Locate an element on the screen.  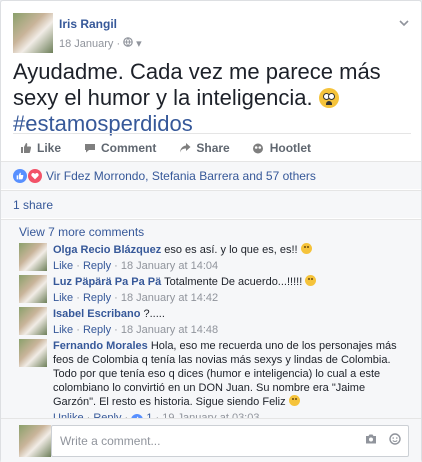
like-reaction-icon is located at coordinates (20, 175).